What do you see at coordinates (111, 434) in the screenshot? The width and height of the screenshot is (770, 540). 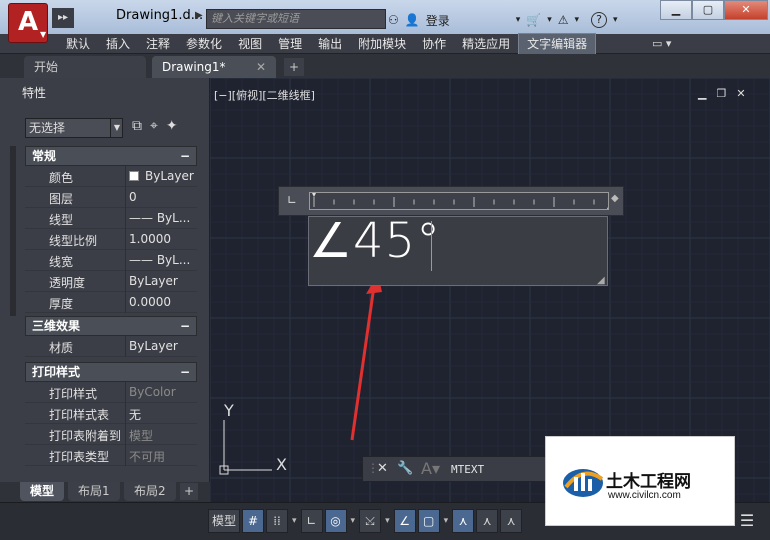 I see `property-row: 打印表附着到 模型` at bounding box center [111, 434].